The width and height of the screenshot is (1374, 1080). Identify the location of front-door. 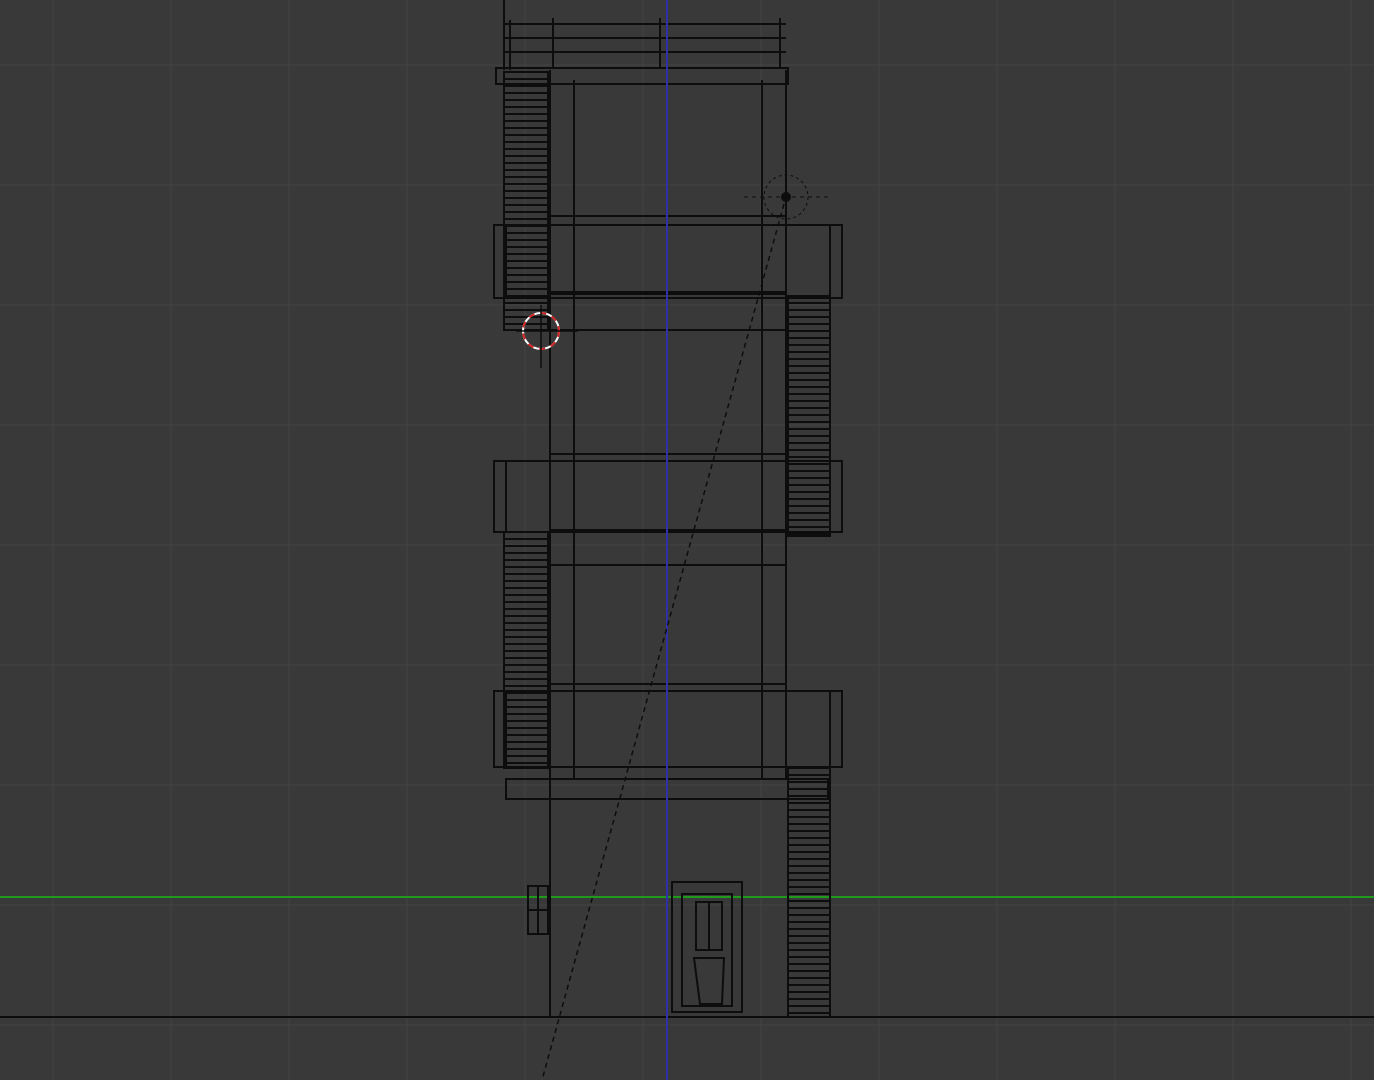
(707, 947).